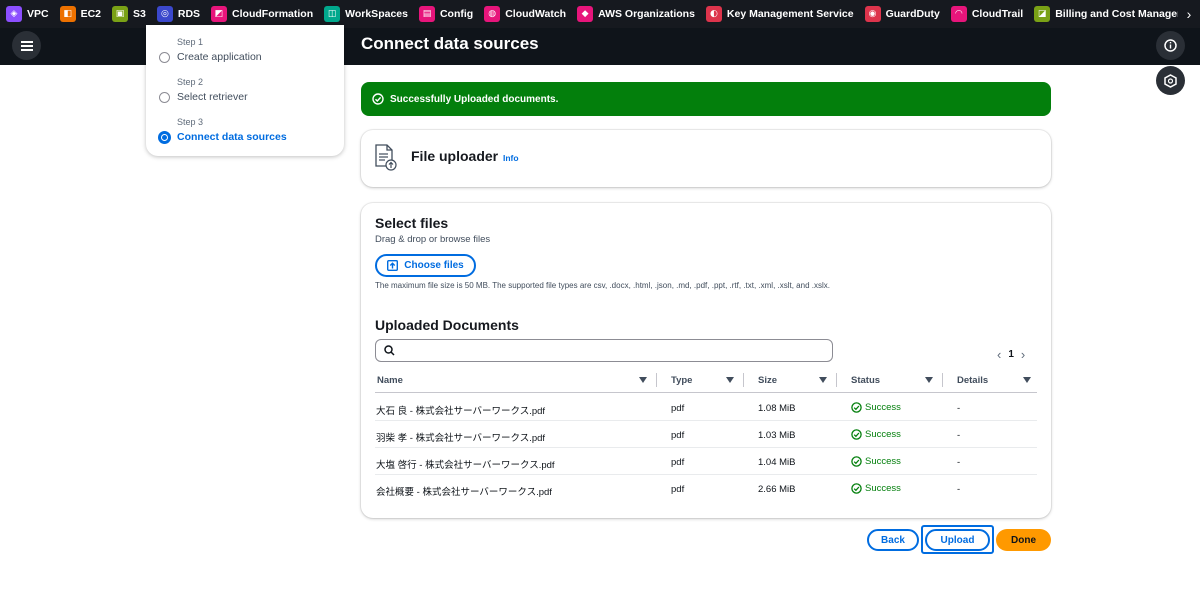 Image resolution: width=1200 pixels, height=611 pixels. What do you see at coordinates (412, 223) in the screenshot?
I see `select-files-title: Select files` at bounding box center [412, 223].